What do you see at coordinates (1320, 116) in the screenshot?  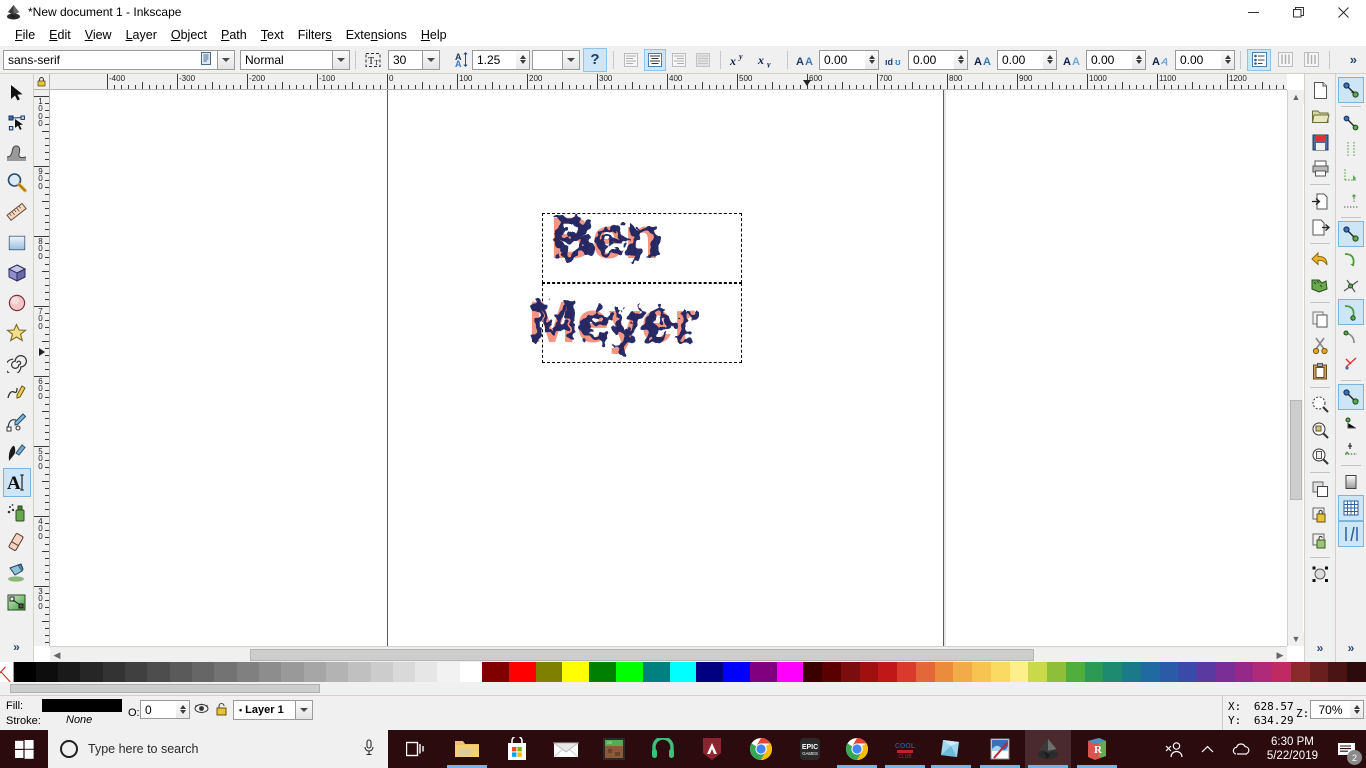 I see `open-document-button` at bounding box center [1320, 116].